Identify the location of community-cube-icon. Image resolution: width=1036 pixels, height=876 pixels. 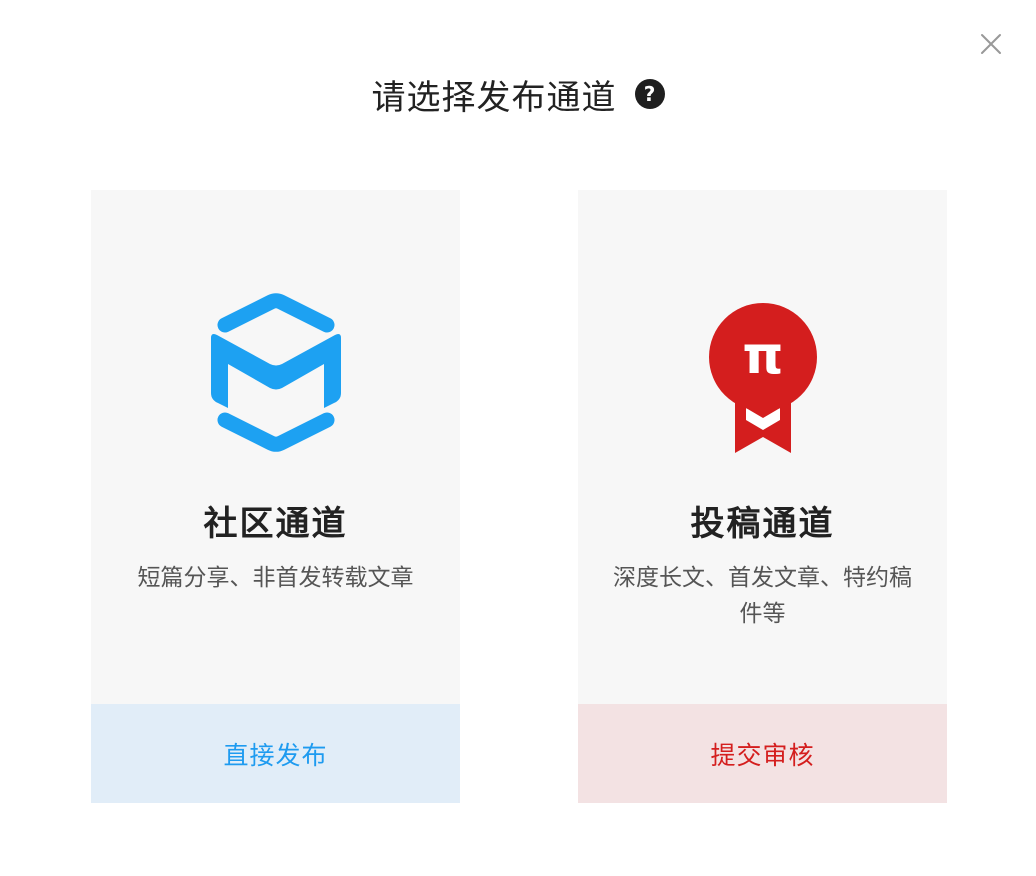
(275, 375).